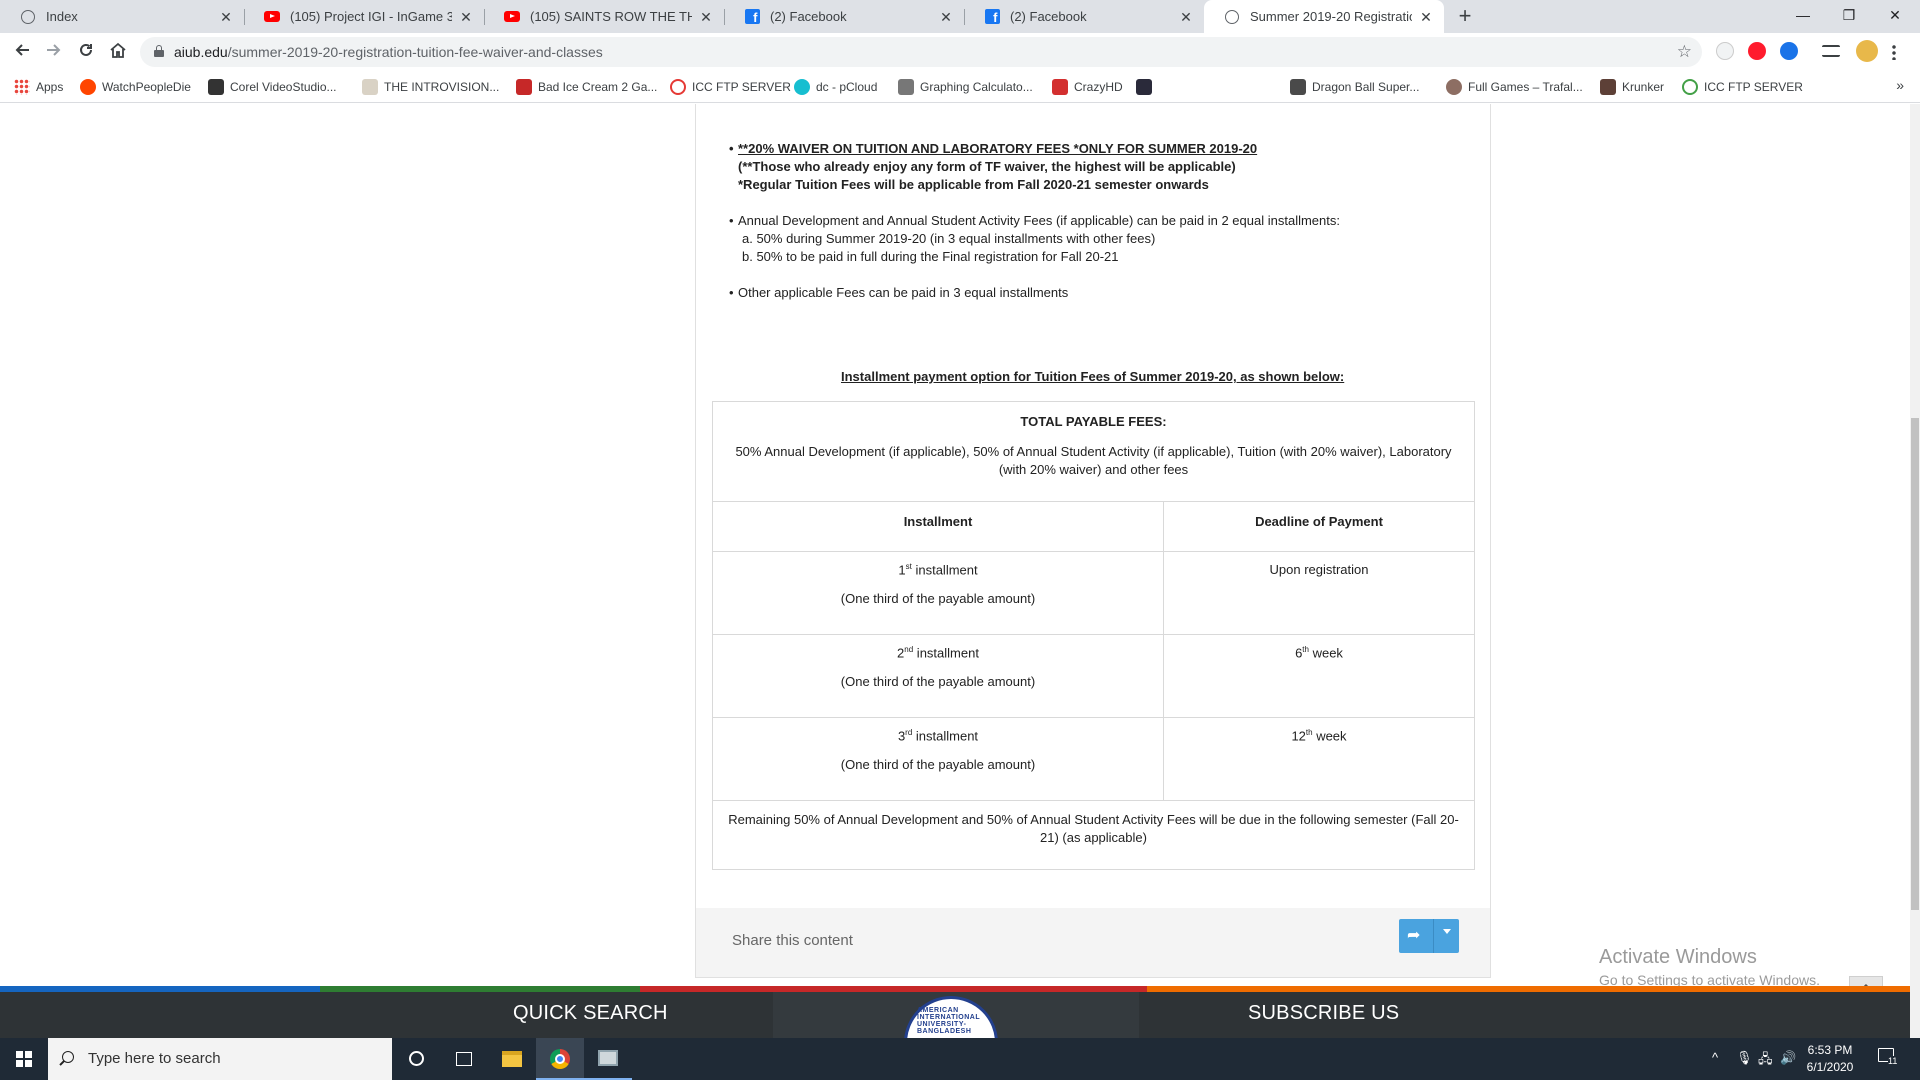  Describe the element at coordinates (1414, 935) in the screenshot. I see `share-arrow-icon: ➦` at that location.